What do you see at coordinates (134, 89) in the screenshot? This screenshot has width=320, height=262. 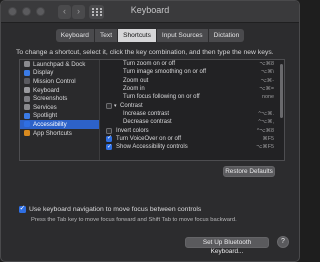 I see `shortcut-label: Zoom in` at bounding box center [134, 89].